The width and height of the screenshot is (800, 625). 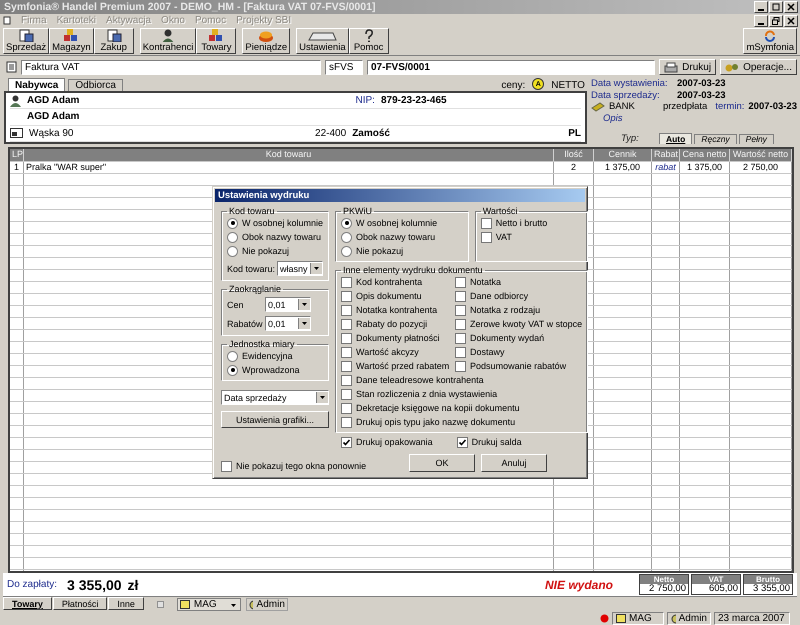 What do you see at coordinates (289, 155) in the screenshot?
I see `column-header: Kod towaru` at bounding box center [289, 155].